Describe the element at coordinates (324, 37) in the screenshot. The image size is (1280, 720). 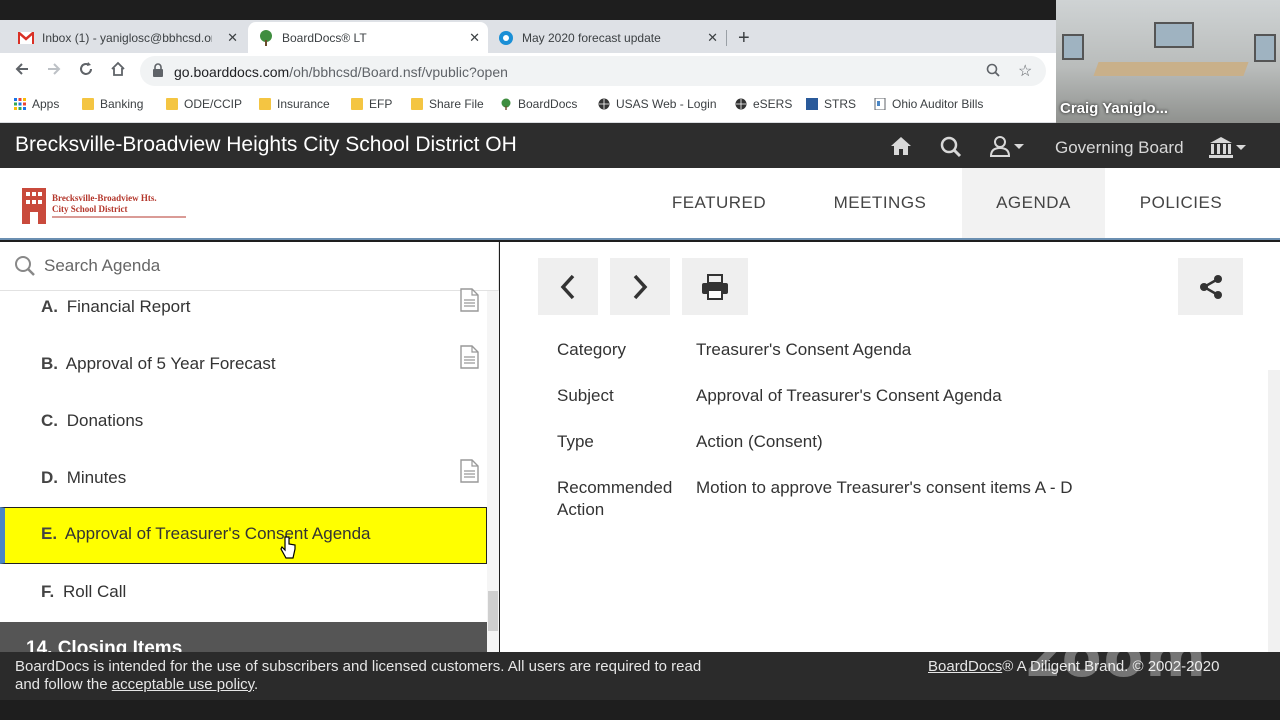
I see `tab-title: BoardDocs® LT` at that location.